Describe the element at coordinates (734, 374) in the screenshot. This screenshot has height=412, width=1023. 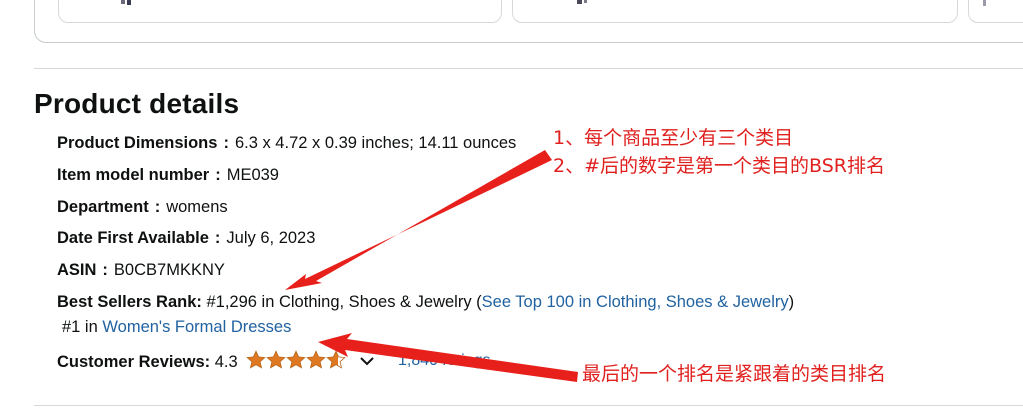
I see `annotation-note-3: 最后的一个排名是紧跟着的类目排名` at that location.